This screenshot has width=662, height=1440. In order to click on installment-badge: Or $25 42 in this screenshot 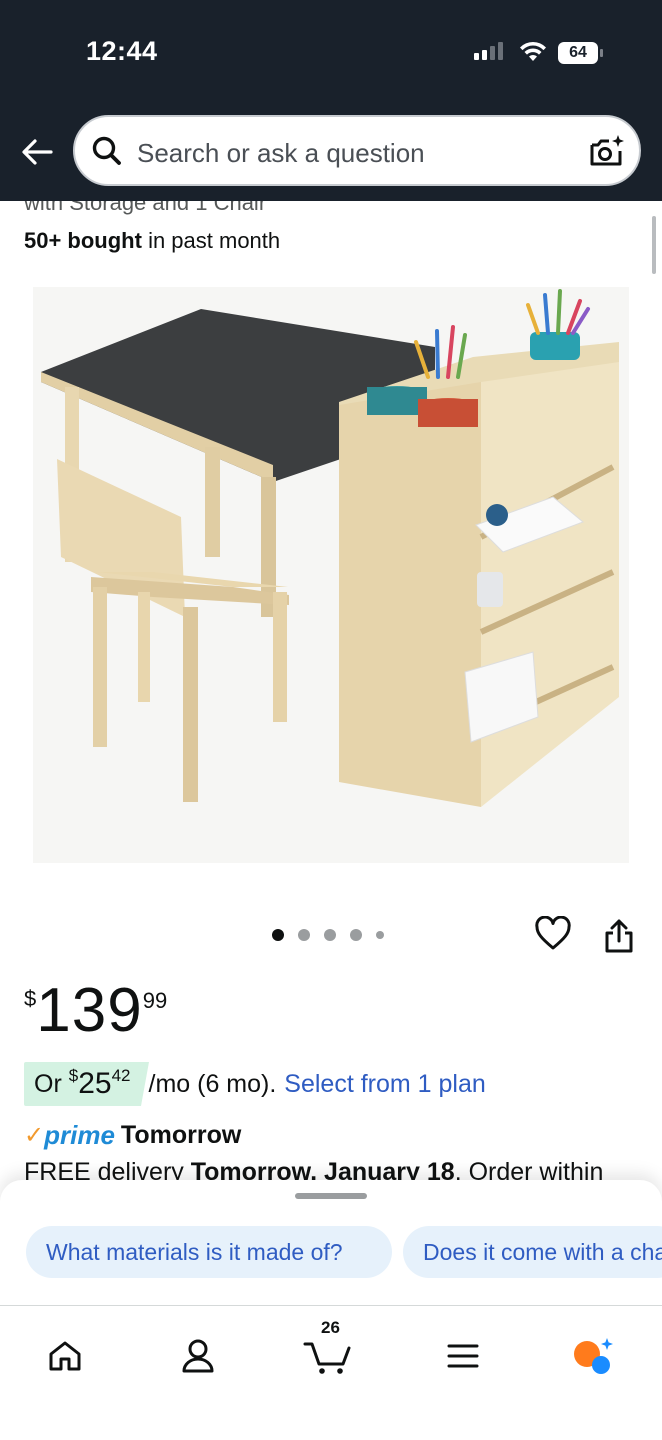, I will do `click(86, 1084)`.